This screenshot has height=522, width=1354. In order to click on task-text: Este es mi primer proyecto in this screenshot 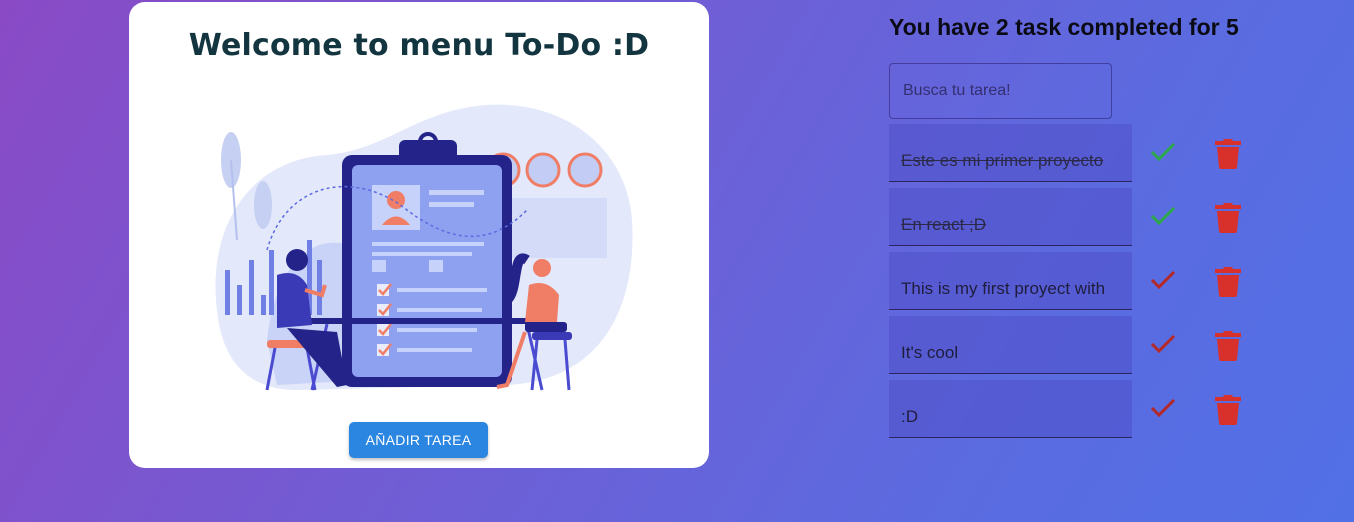, I will do `click(1010, 153)`.